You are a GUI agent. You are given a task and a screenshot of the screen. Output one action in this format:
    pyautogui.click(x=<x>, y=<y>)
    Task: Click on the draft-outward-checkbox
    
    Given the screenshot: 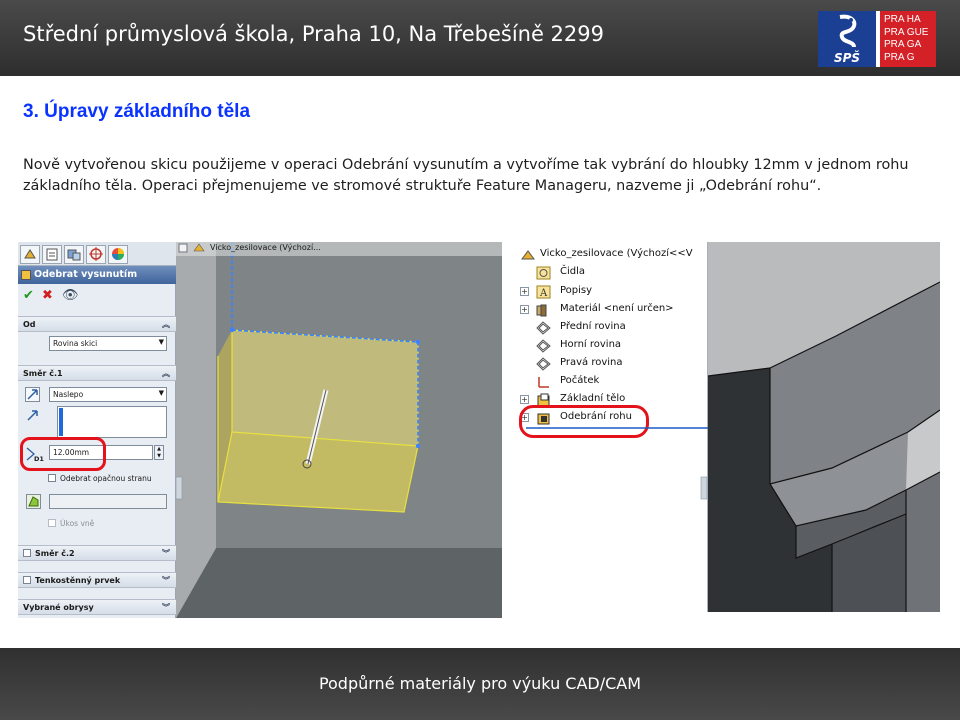 What is the action you would take?
    pyautogui.click(x=52, y=523)
    